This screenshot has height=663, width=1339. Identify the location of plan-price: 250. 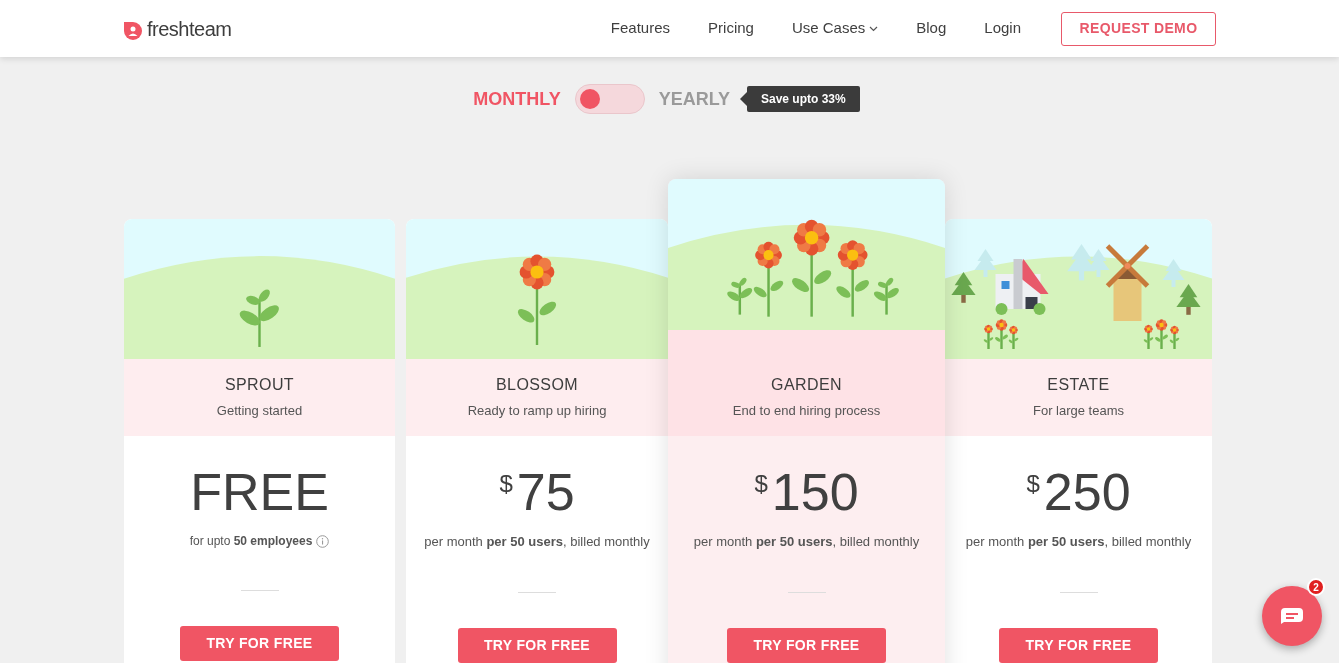
(1087, 492).